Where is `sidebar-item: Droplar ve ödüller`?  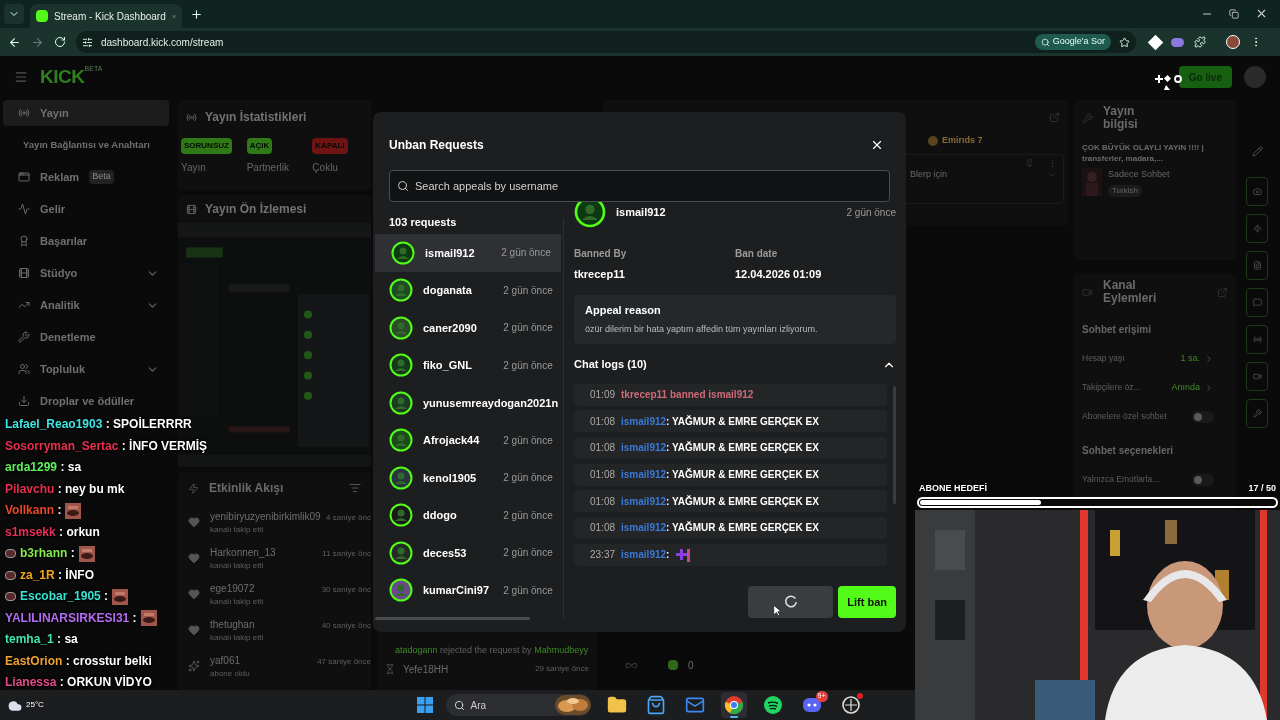
sidebar-item: Droplar ve ödüller is located at coordinates (86, 401).